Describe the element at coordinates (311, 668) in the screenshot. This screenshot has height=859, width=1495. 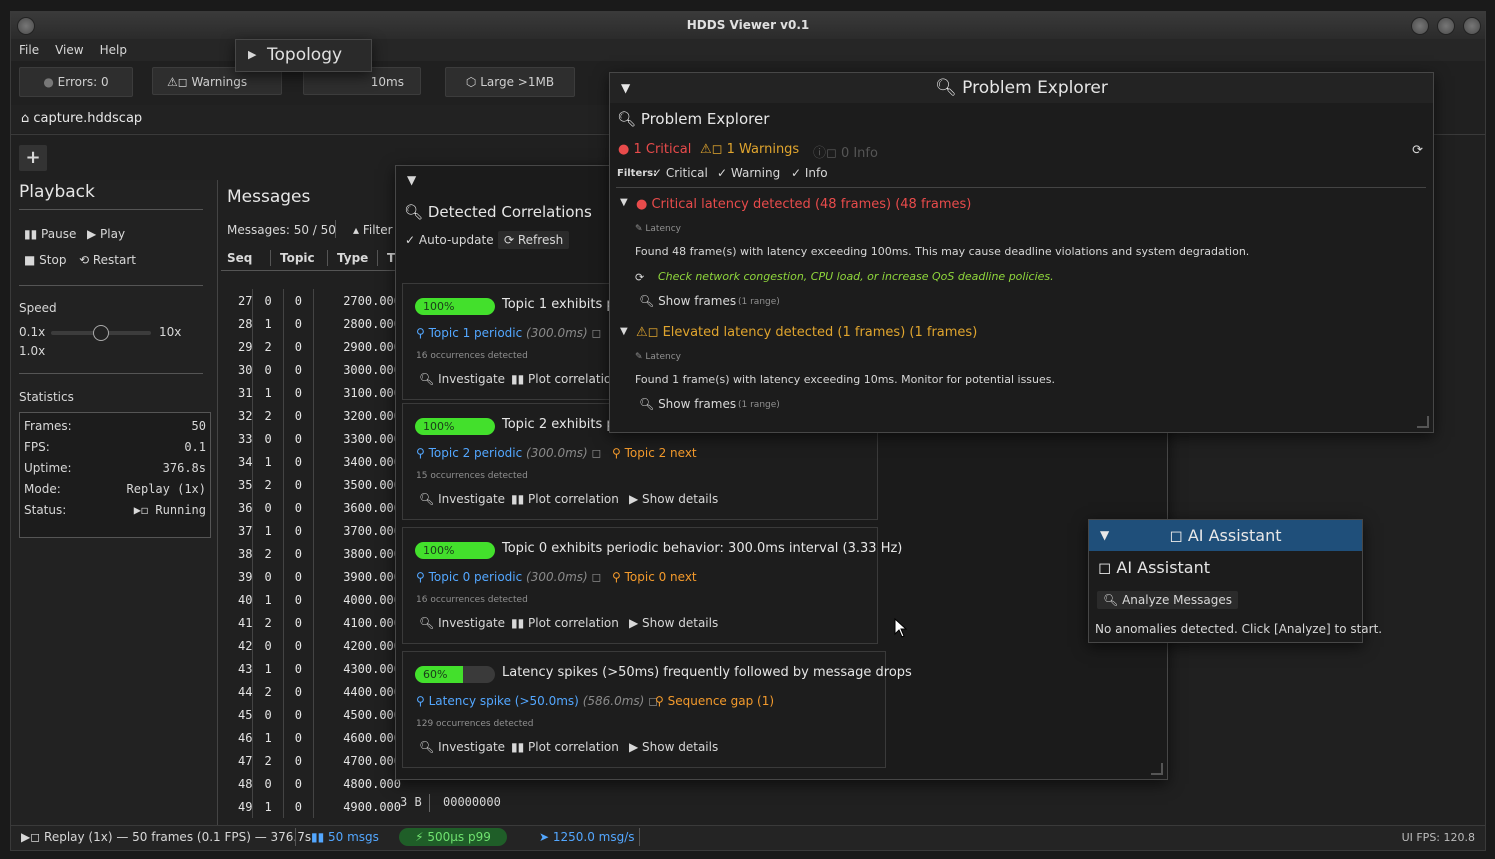
I see `table-row: 43 1 0 4300.000` at that location.